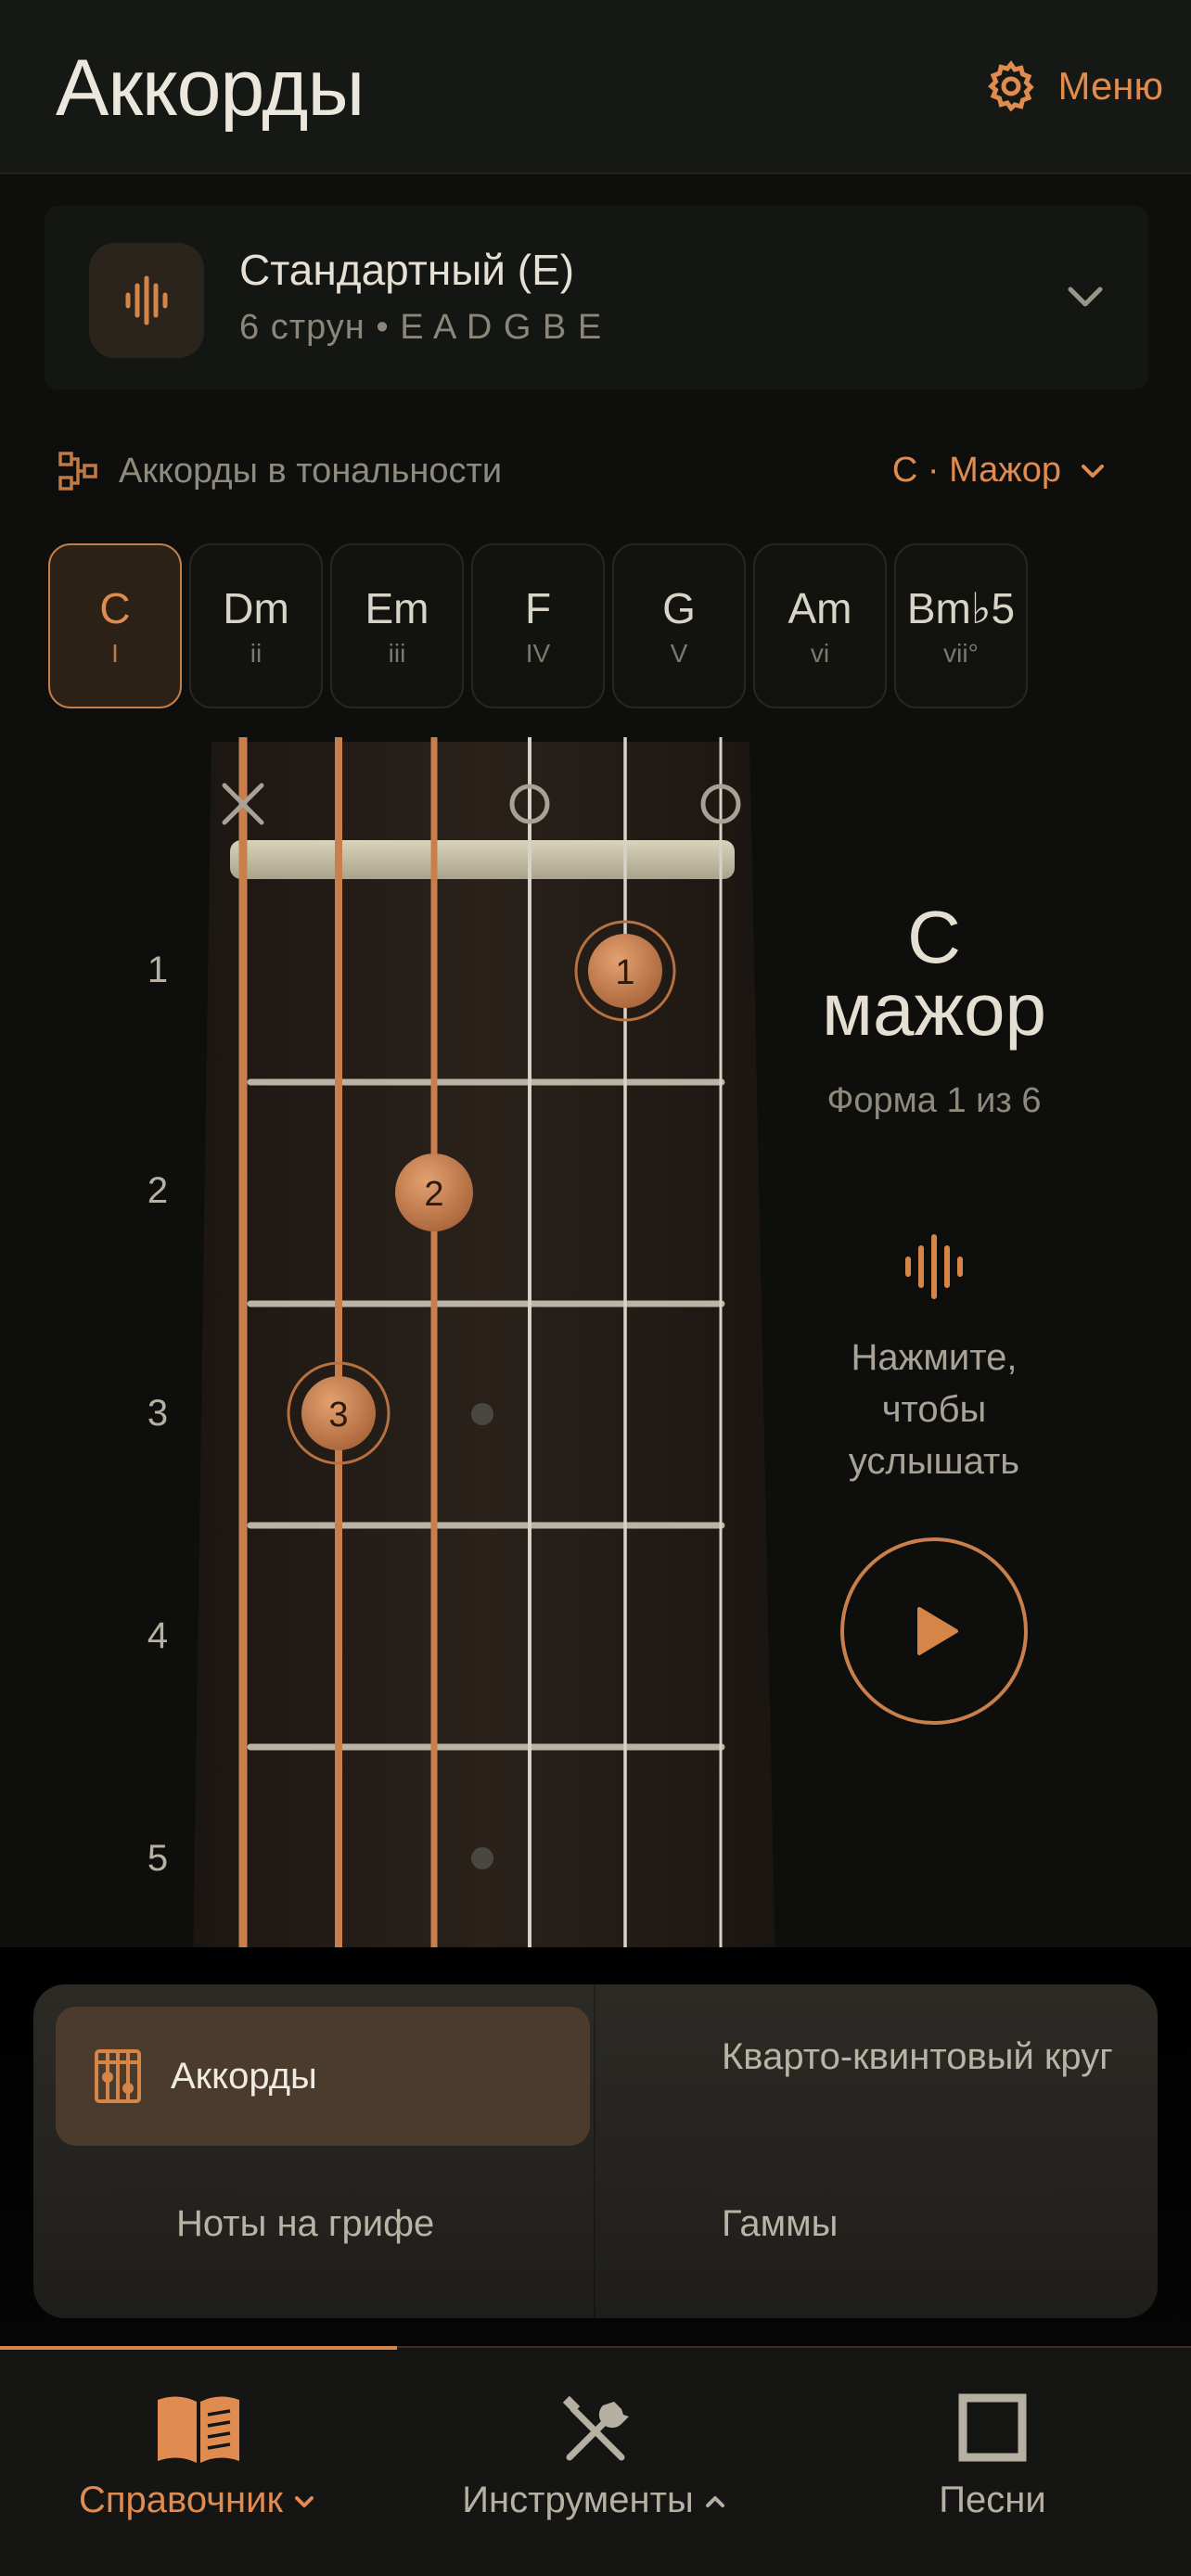 The height and width of the screenshot is (2576, 1191). What do you see at coordinates (1011, 86) in the screenshot?
I see `gear-icon` at bounding box center [1011, 86].